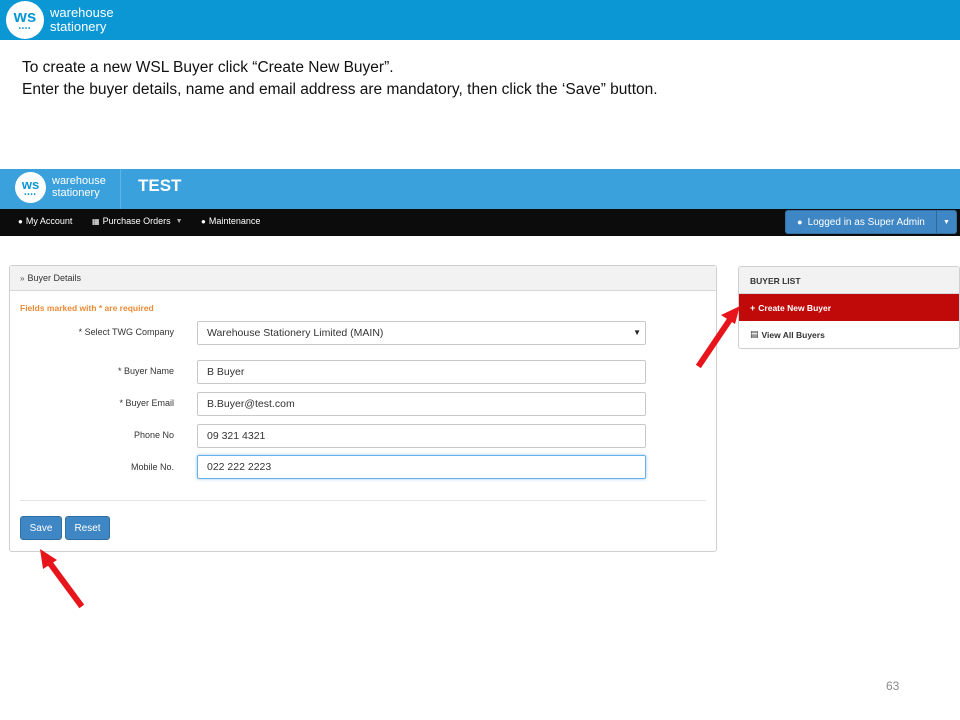 The image size is (960, 720). What do you see at coordinates (717, 337) in the screenshot?
I see `arrow-to-create-new-buyer` at bounding box center [717, 337].